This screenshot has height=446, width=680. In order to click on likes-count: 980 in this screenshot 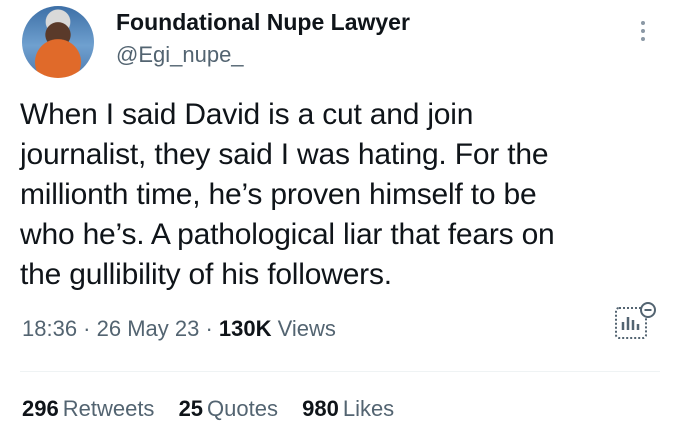, I will do `click(320, 408)`.